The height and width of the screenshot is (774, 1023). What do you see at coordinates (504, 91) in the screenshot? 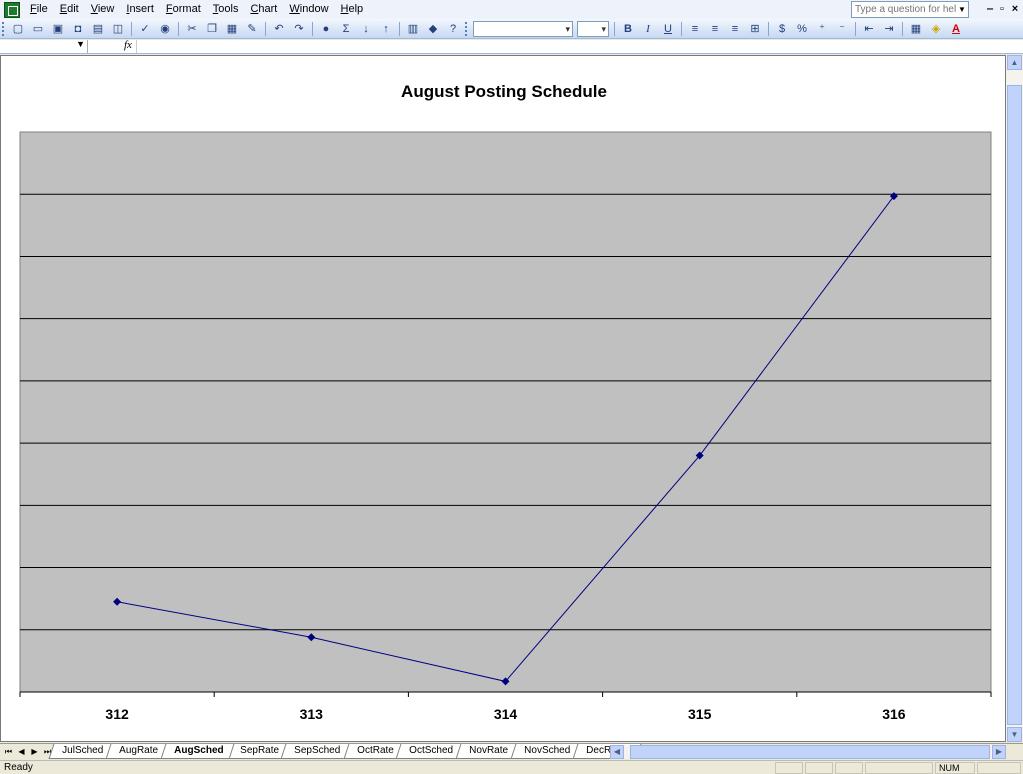
I see `chart-title: August Posting Schedule` at bounding box center [504, 91].